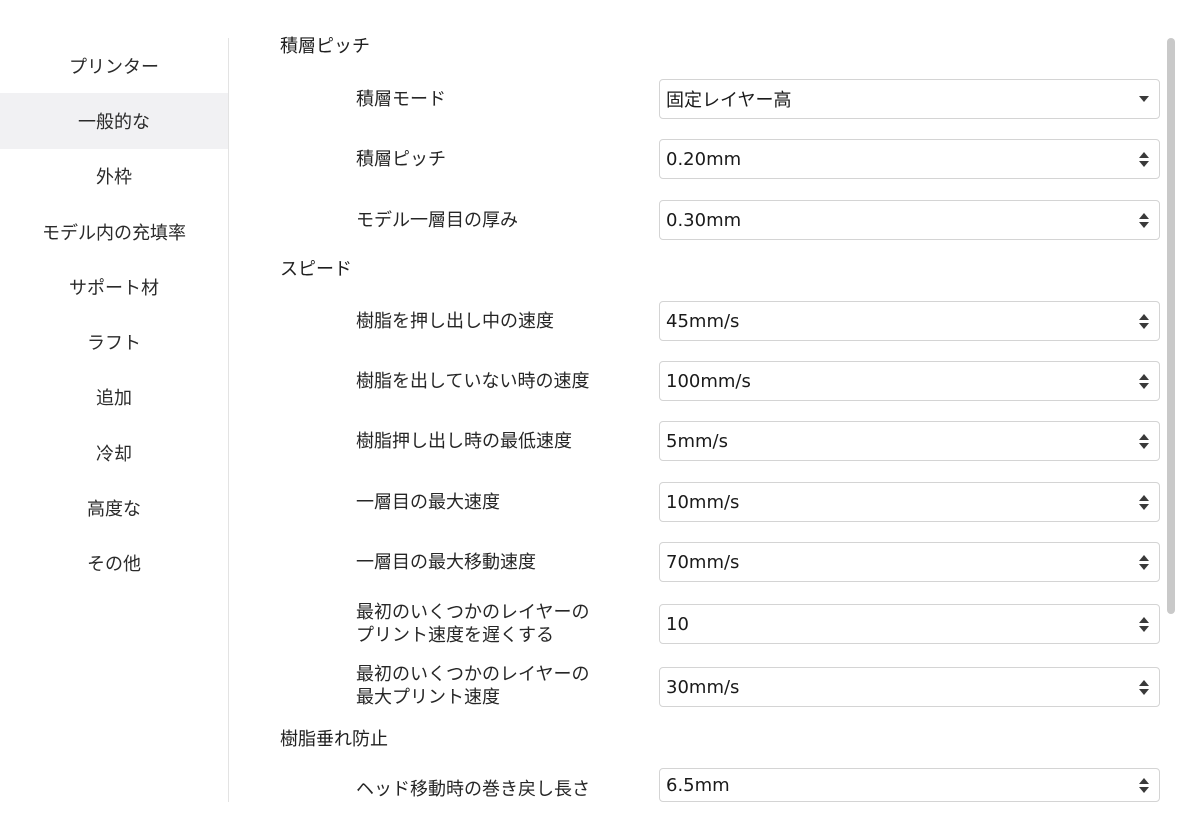 The width and height of the screenshot is (1200, 824). Describe the element at coordinates (704, 159) in the screenshot. I see `layer-pitch-value: 0.20mm` at that location.